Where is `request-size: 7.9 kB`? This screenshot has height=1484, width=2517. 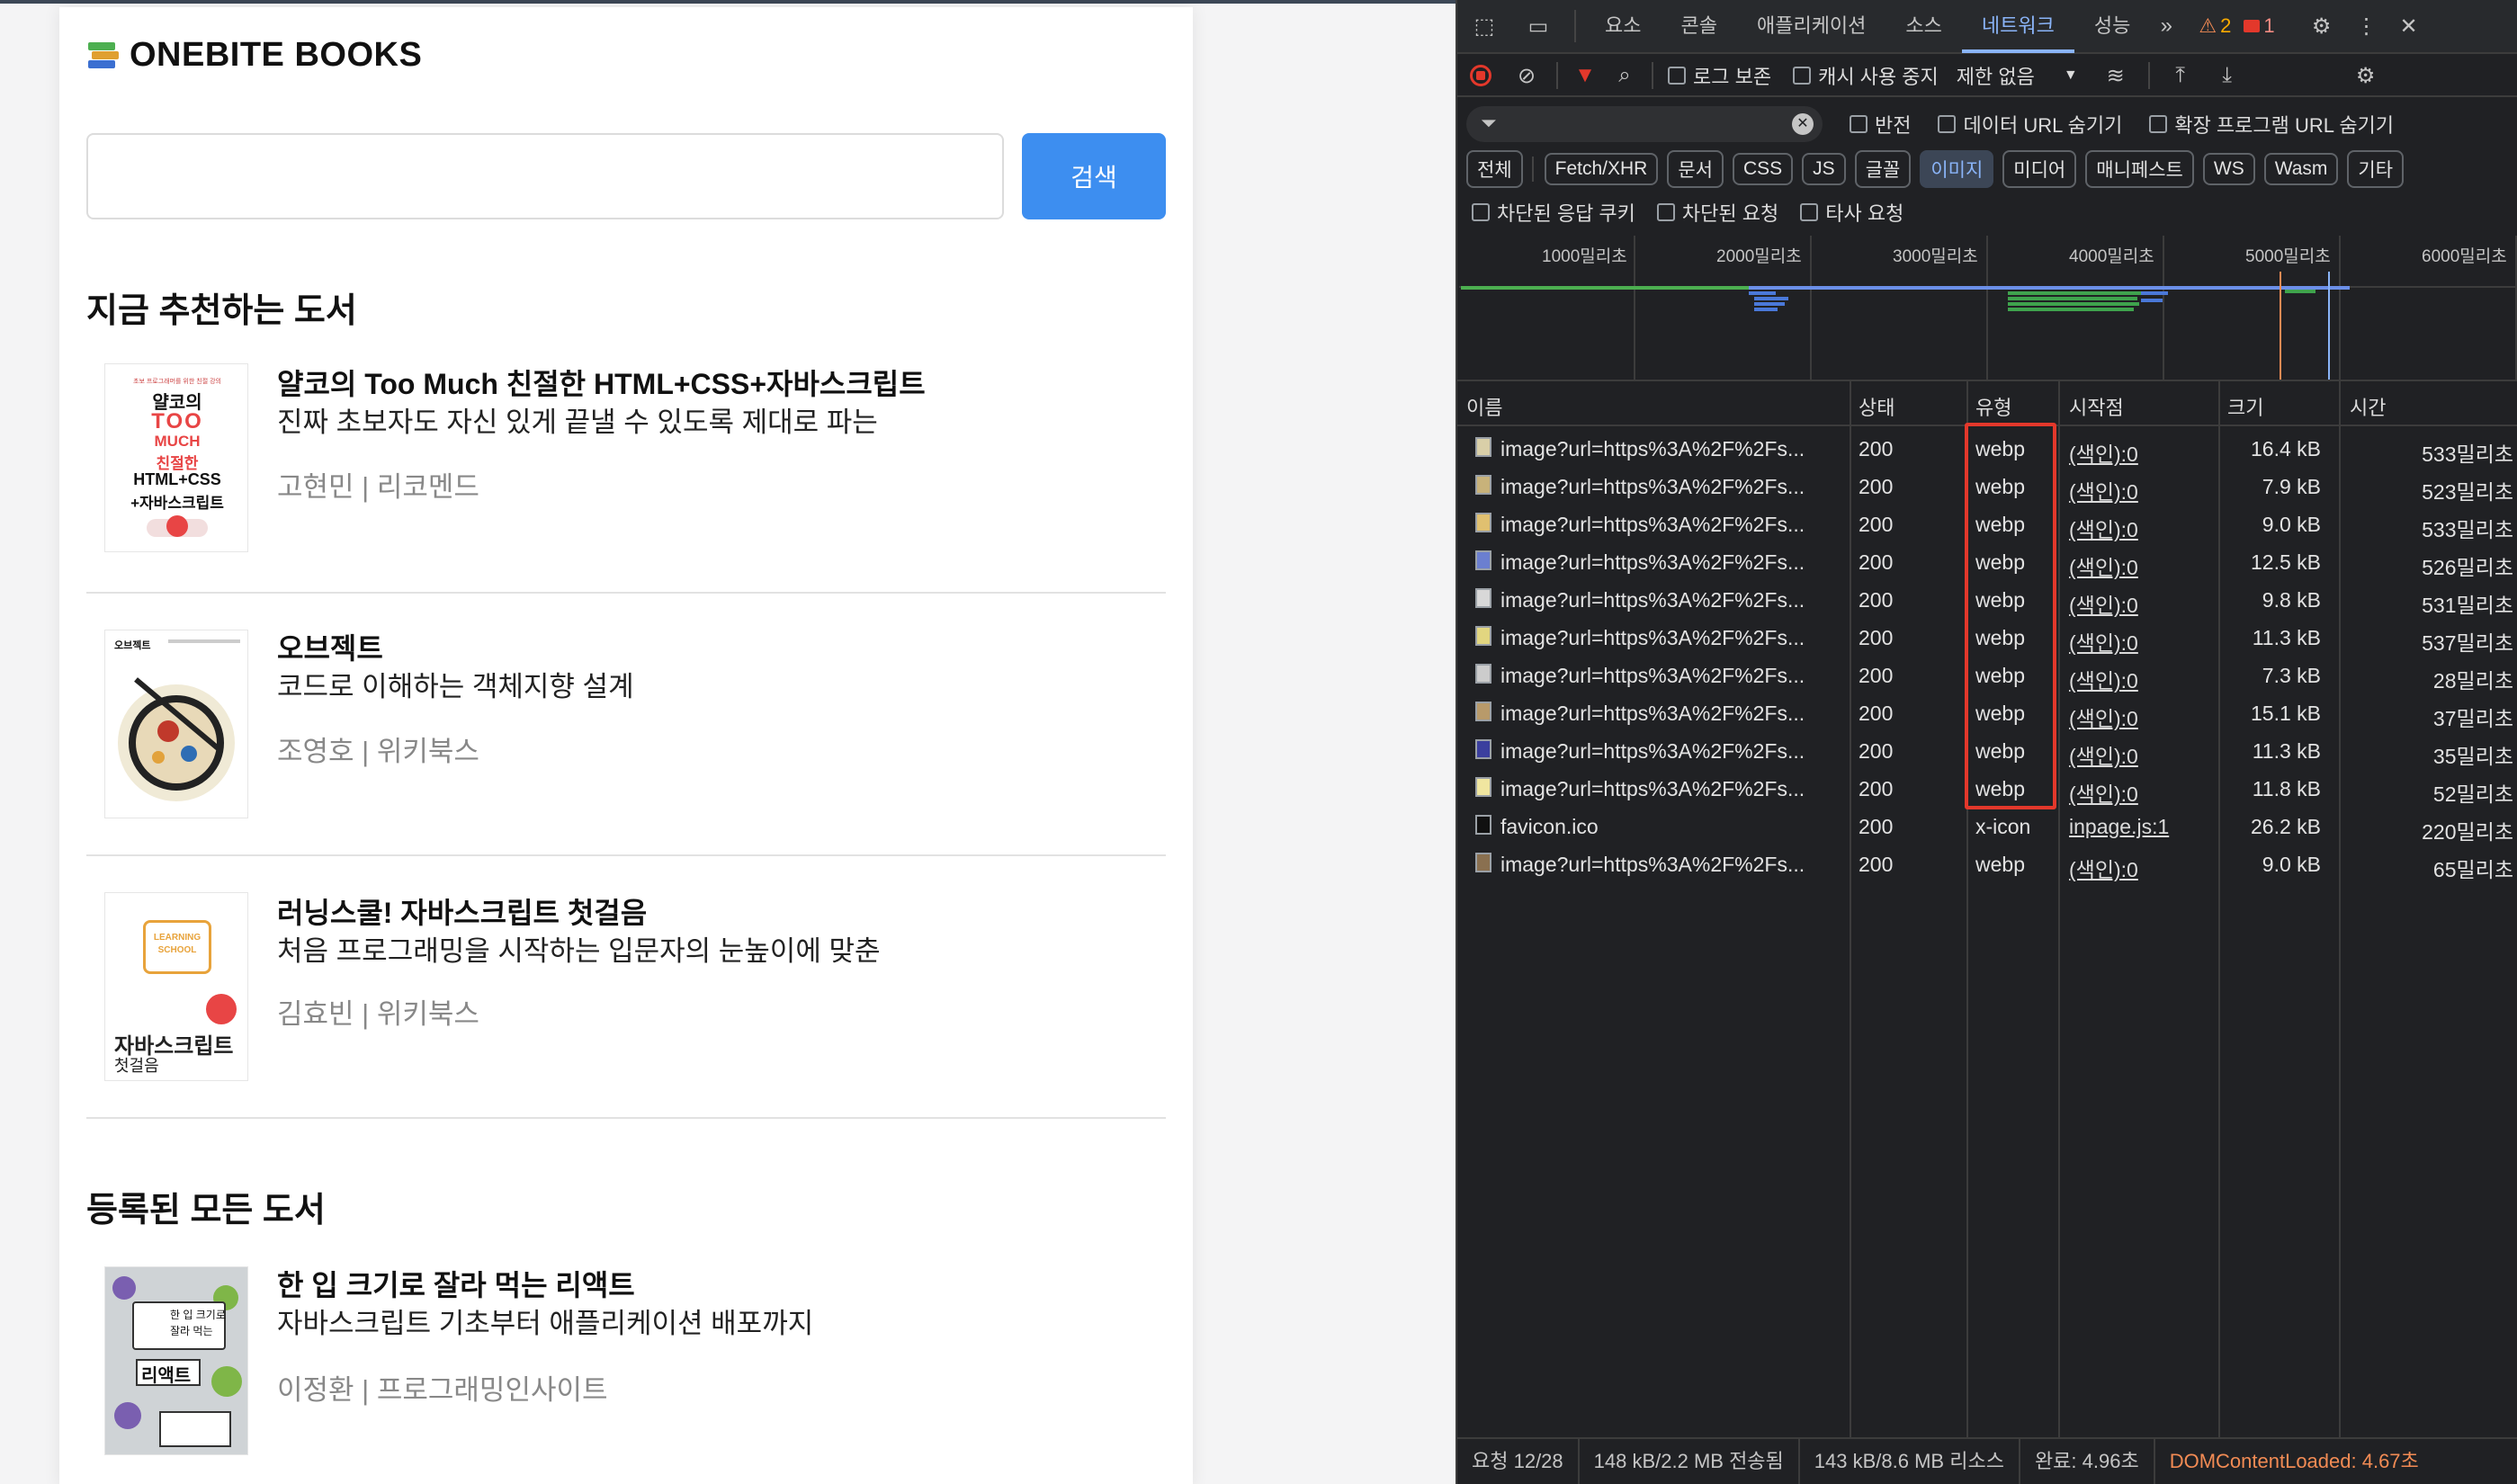
request-size: 7.9 kB is located at coordinates (2292, 486).